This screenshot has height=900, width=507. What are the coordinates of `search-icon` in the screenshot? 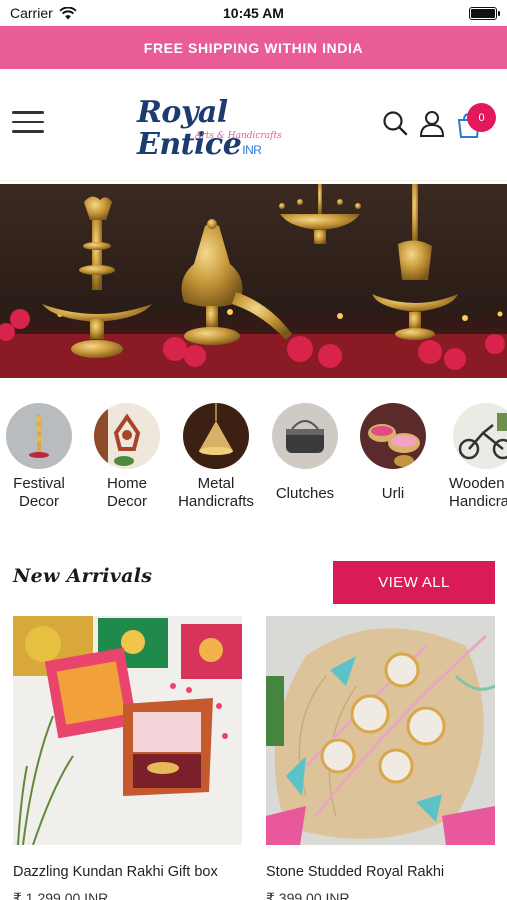 It's located at (395, 123).